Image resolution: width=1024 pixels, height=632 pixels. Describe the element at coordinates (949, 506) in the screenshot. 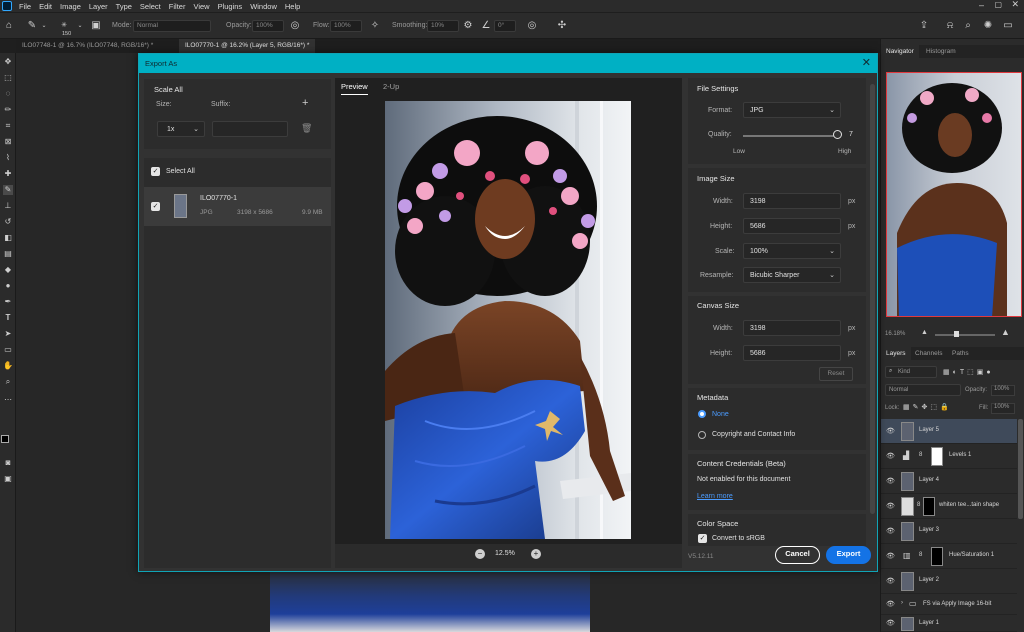

I see `layer-row: 👁 8 whiten tee...tain shape` at that location.